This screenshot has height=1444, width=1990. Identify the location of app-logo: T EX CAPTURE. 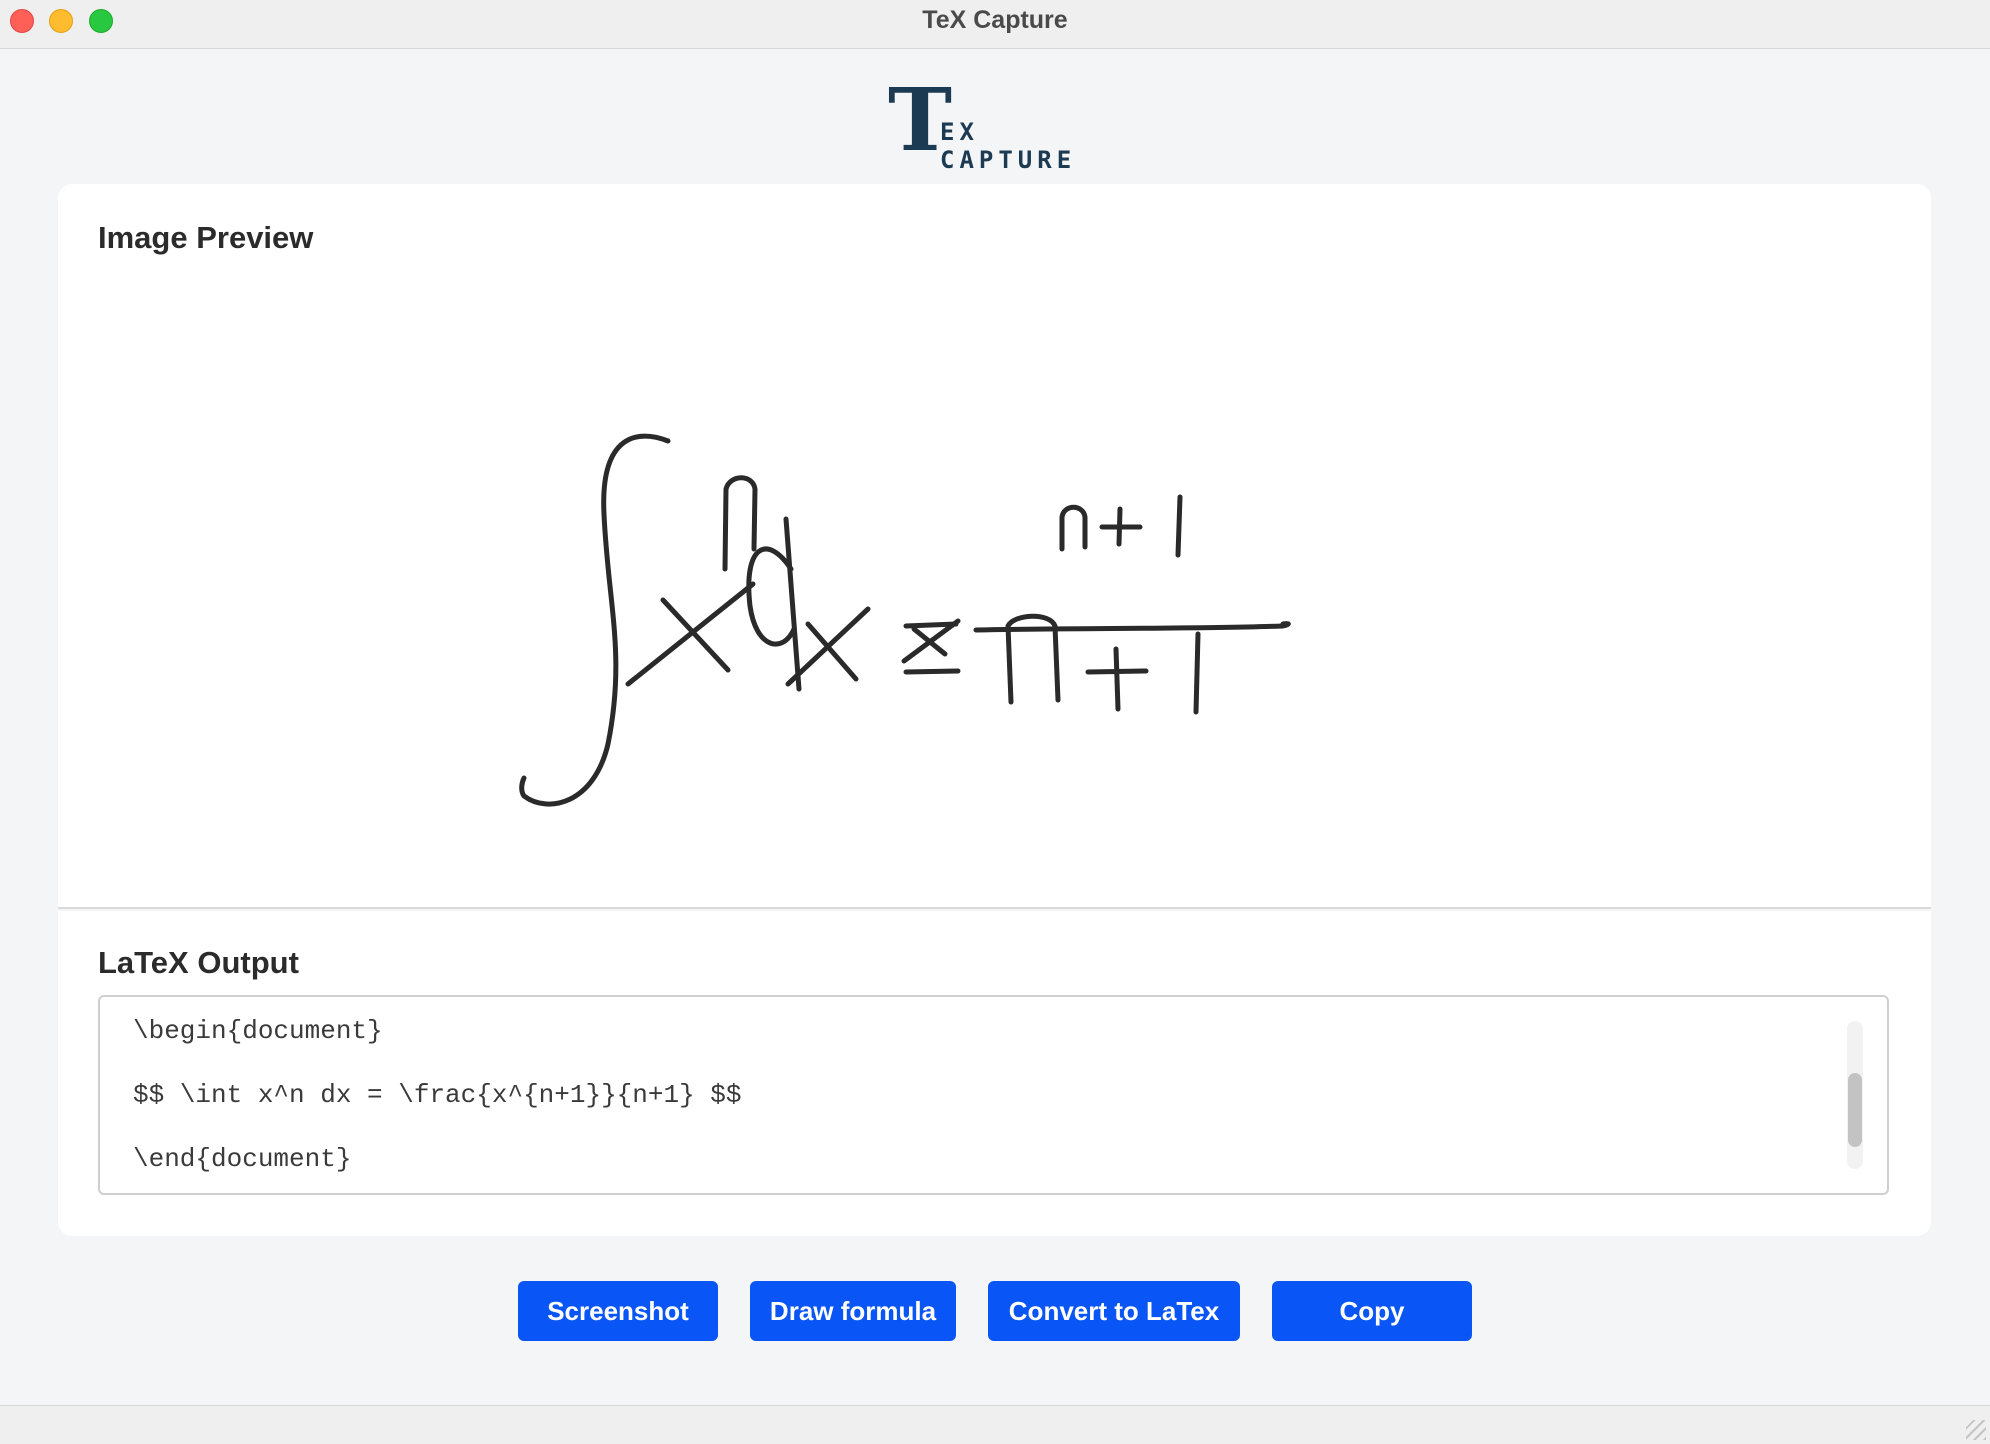
(996, 126).